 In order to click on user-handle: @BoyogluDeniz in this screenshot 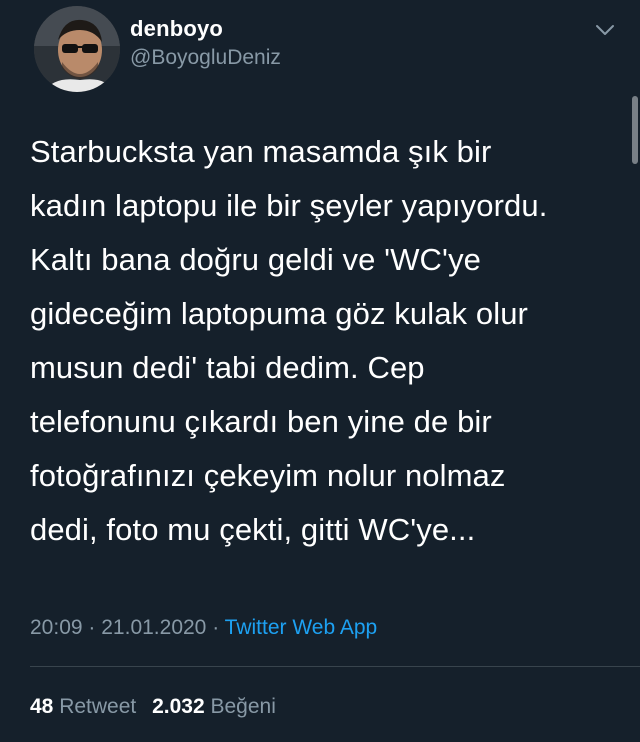, I will do `click(205, 58)`.